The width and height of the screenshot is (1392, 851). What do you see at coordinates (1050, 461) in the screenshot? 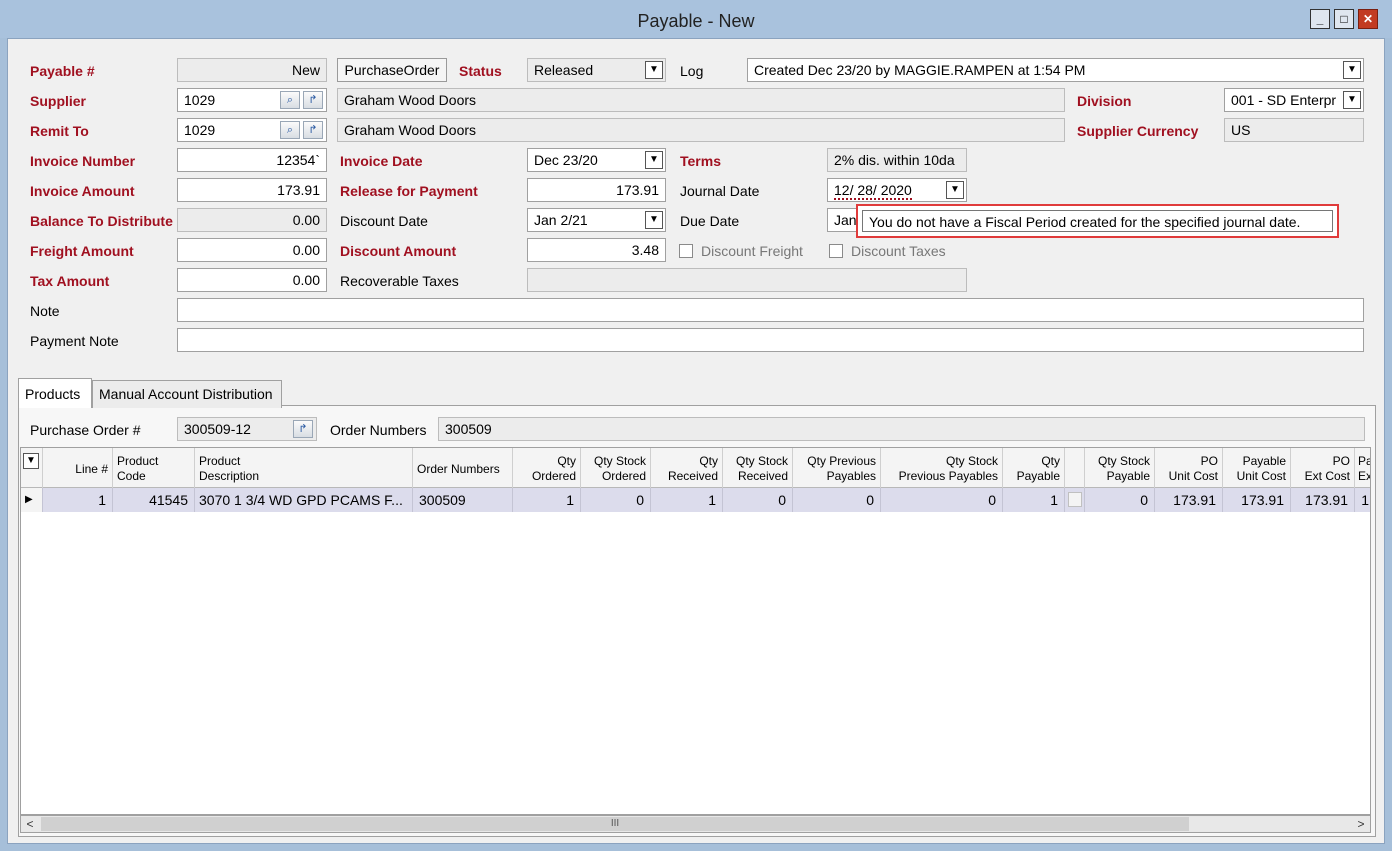
I see `col-header-line1: Qty` at bounding box center [1050, 461].